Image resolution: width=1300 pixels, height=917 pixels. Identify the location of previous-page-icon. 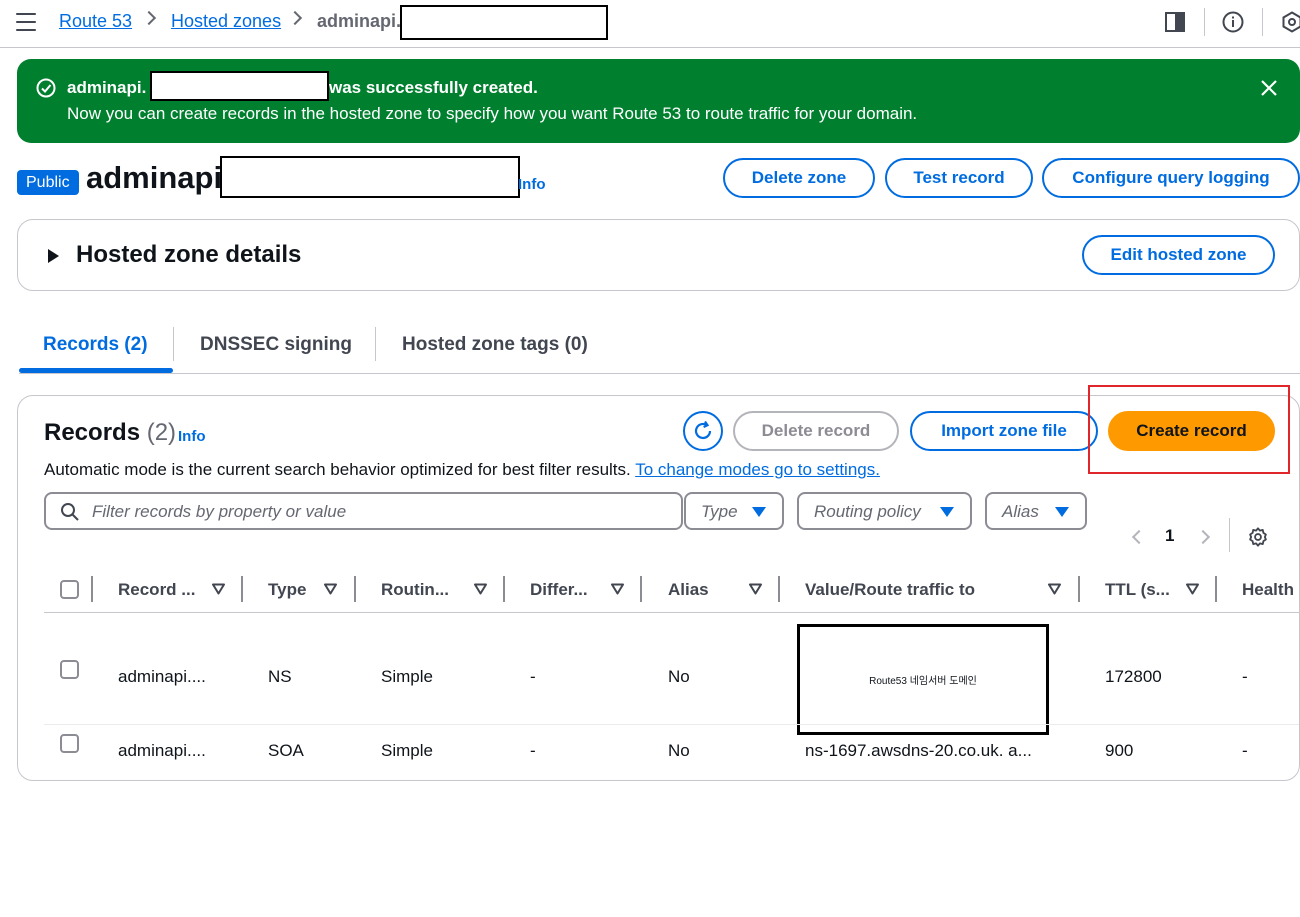
(1139, 537).